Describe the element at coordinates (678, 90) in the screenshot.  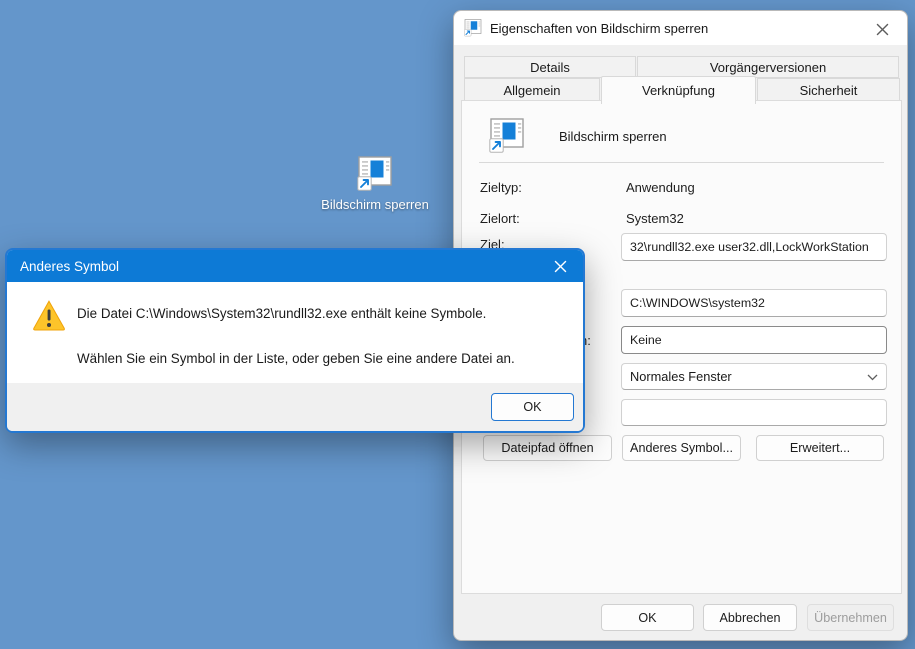
I see `tab-verknuepfung: Verknüpfung` at that location.